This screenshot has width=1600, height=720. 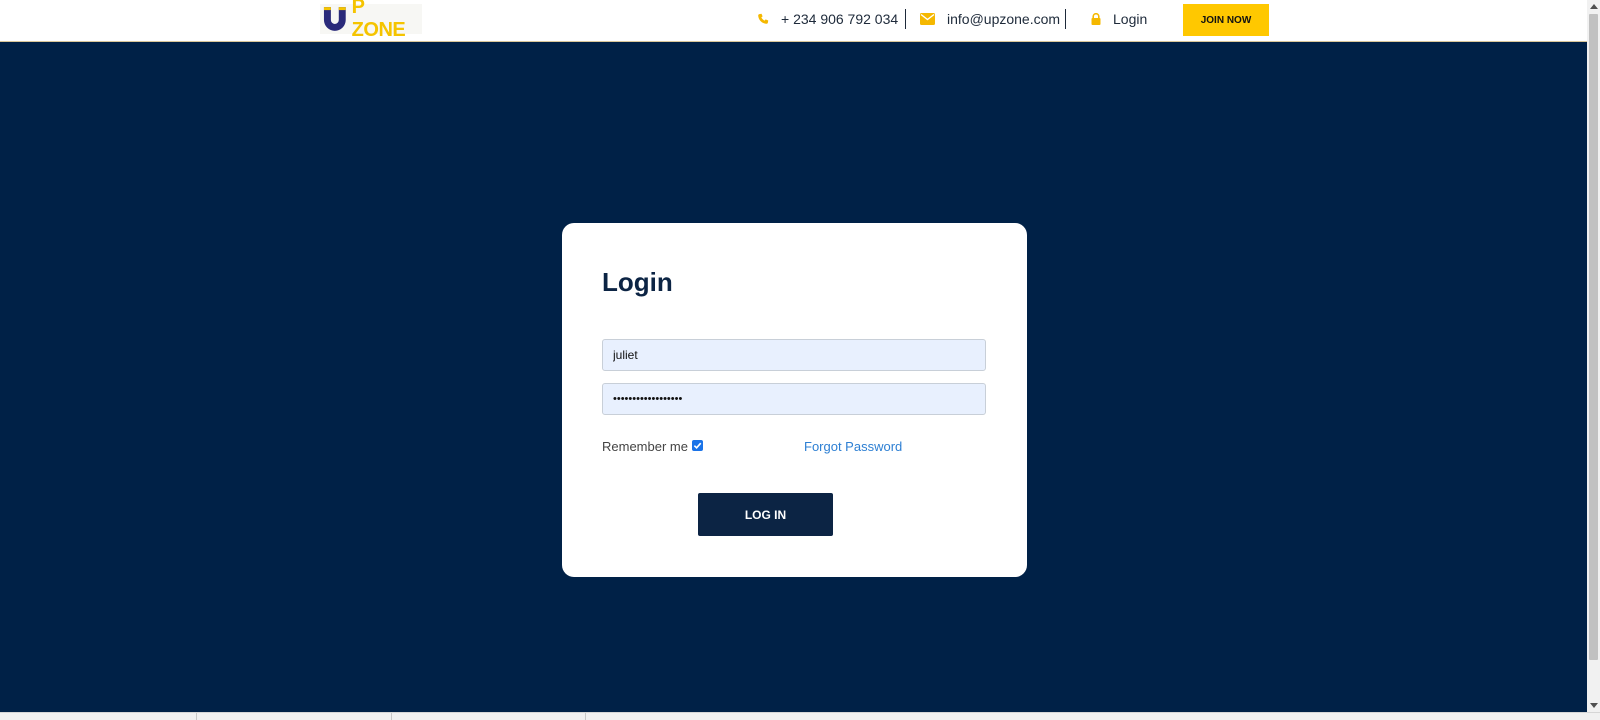 I want to click on contact-email: info@upzone.com, so click(x=990, y=19).